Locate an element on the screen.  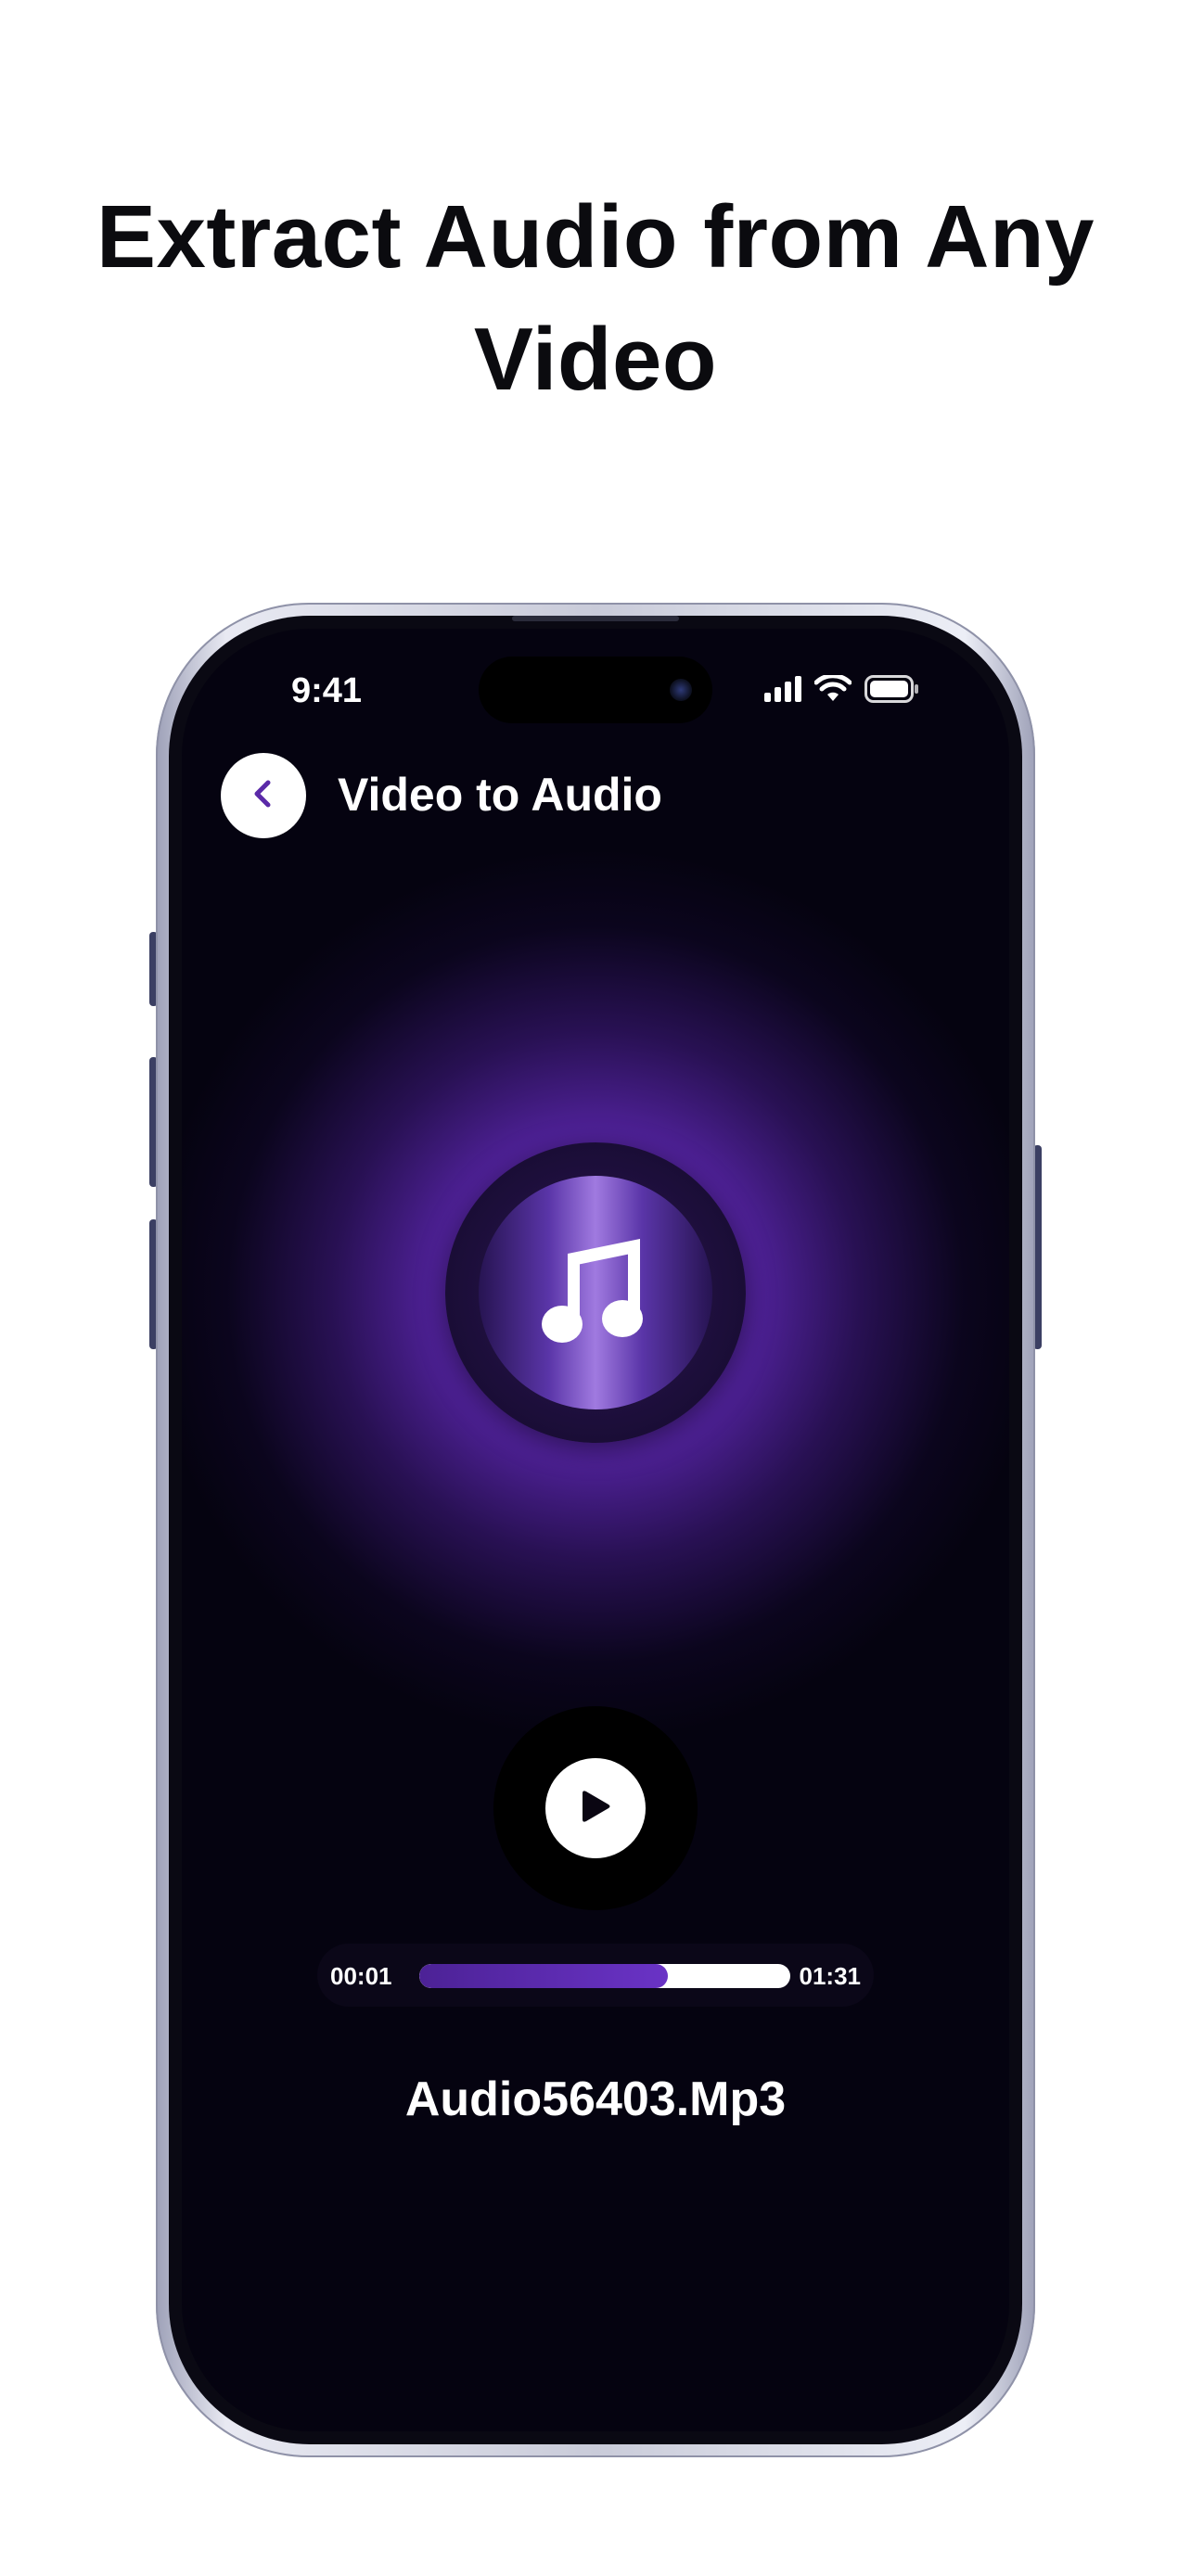
status-time: 9:41 is located at coordinates (327, 690).